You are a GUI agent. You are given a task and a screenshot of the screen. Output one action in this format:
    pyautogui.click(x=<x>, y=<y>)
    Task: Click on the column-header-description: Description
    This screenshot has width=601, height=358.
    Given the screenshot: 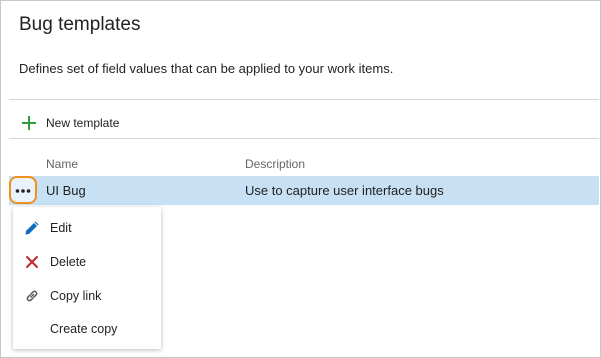 What is the action you would take?
    pyautogui.click(x=275, y=164)
    